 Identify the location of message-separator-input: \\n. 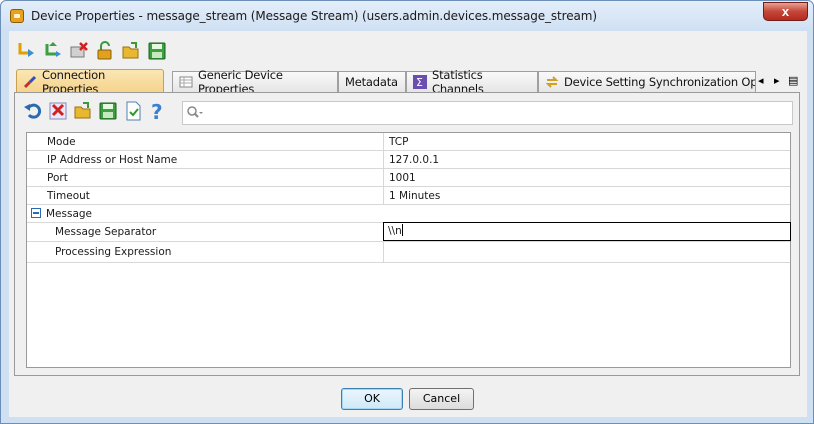
(587, 231).